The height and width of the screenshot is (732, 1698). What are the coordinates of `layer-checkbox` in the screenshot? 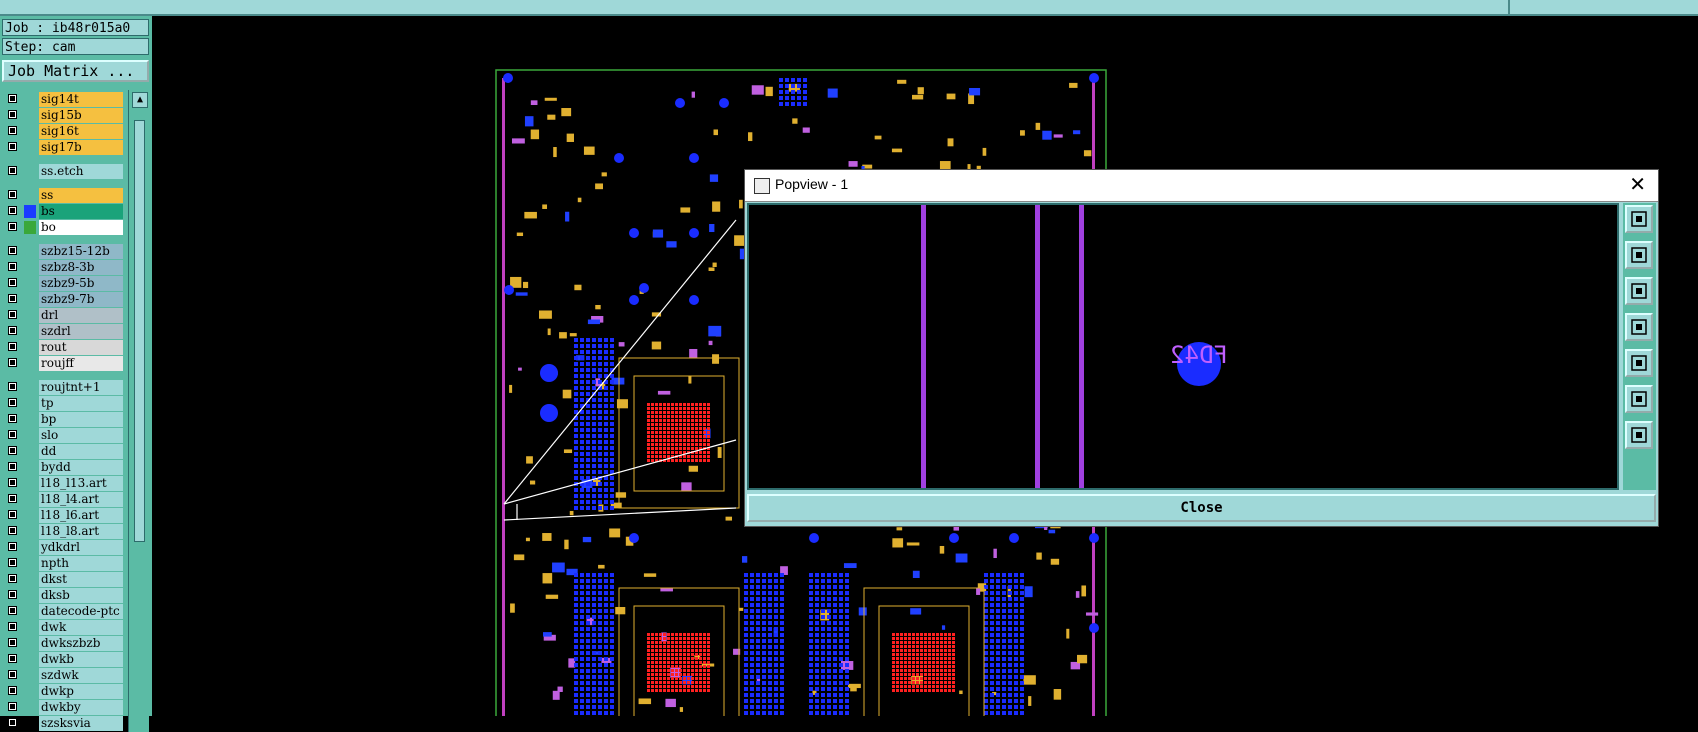 It's located at (12, 722).